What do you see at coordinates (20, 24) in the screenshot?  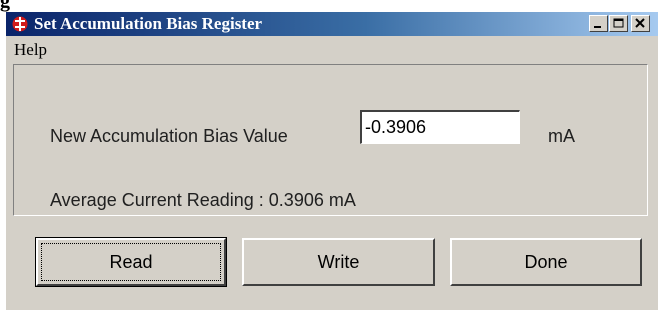 I see `bias-app-icon` at bounding box center [20, 24].